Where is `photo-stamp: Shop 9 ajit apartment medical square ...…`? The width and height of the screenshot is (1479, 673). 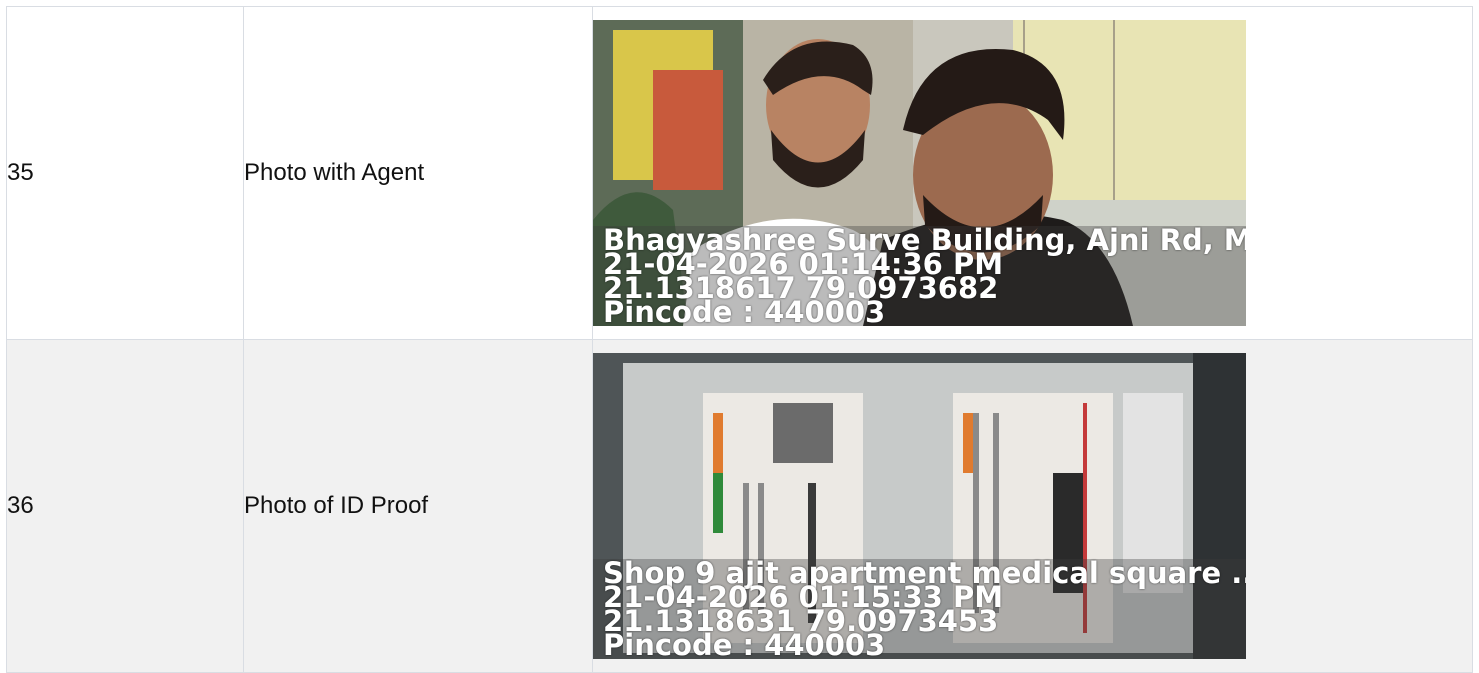 photo-stamp: Shop 9 ajit apartment medical square ...… is located at coordinates (924, 609).